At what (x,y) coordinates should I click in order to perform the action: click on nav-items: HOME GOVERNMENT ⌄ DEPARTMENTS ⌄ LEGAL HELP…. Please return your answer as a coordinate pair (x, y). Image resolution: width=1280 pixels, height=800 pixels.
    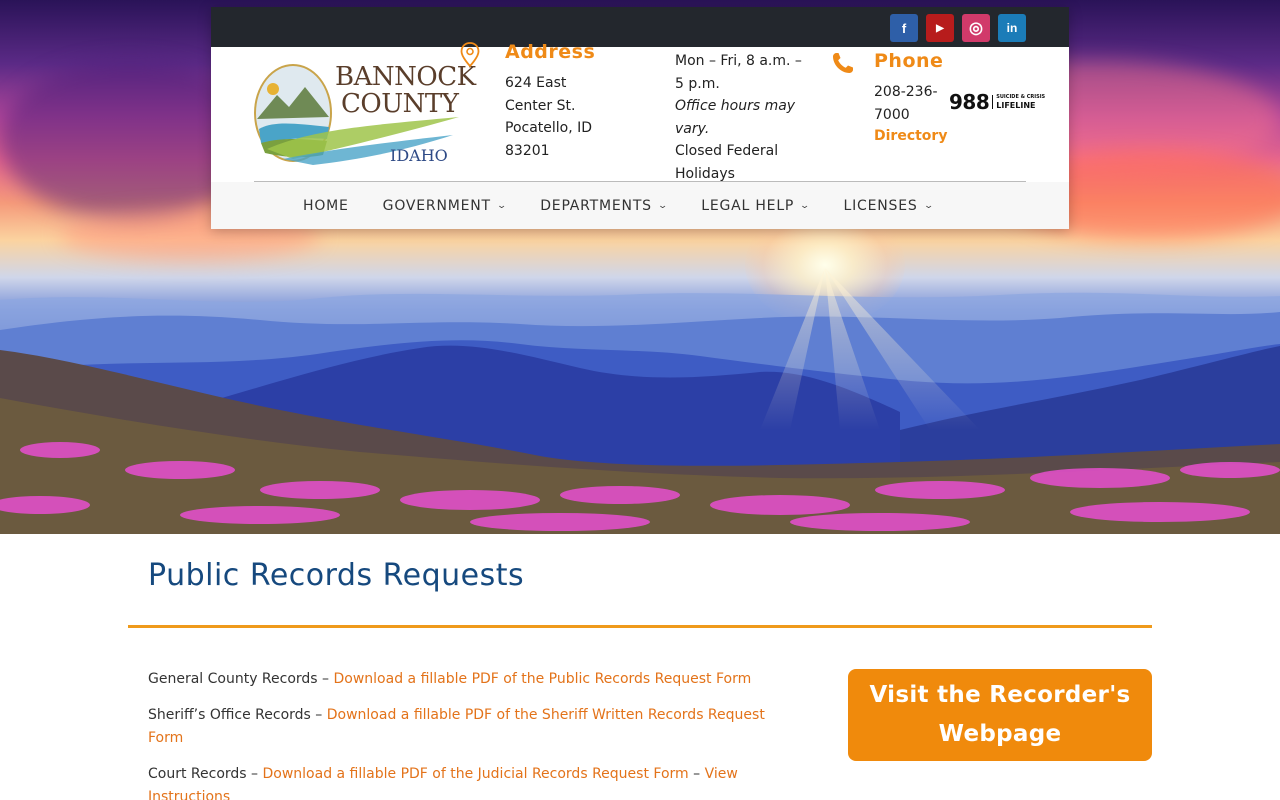
    Looking at the image, I should click on (635, 205).